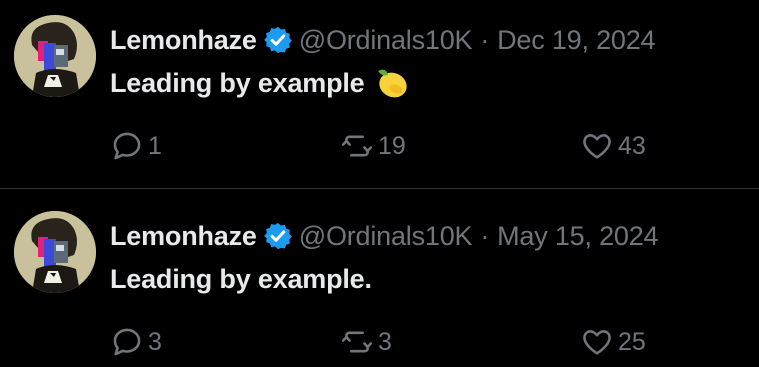  Describe the element at coordinates (577, 236) in the screenshot. I see `tweet-date: May 15, 2024` at that location.